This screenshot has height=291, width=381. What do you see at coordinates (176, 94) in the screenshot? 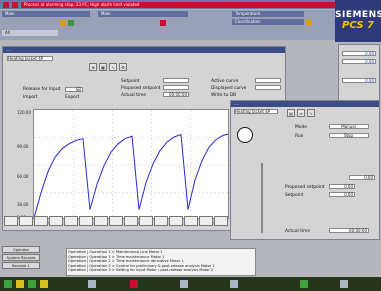
I see `actual-time-field: 00:00:00` at bounding box center [176, 94].